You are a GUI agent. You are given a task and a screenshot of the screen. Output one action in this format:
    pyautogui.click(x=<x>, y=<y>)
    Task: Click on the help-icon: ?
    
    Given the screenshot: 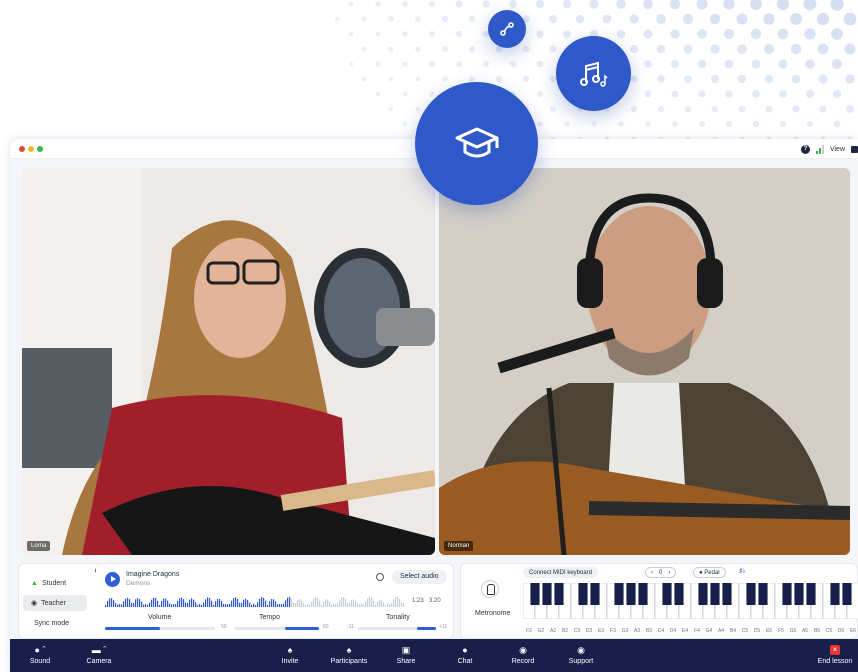 What is the action you would take?
    pyautogui.click(x=805, y=149)
    